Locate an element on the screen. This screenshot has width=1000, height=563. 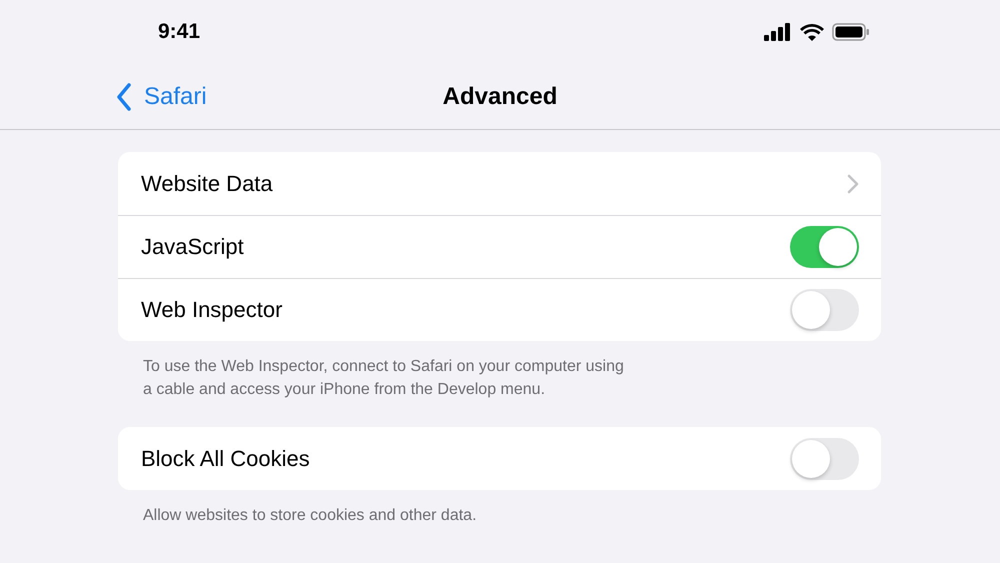
row-label: Web Inspector is located at coordinates (211, 310).